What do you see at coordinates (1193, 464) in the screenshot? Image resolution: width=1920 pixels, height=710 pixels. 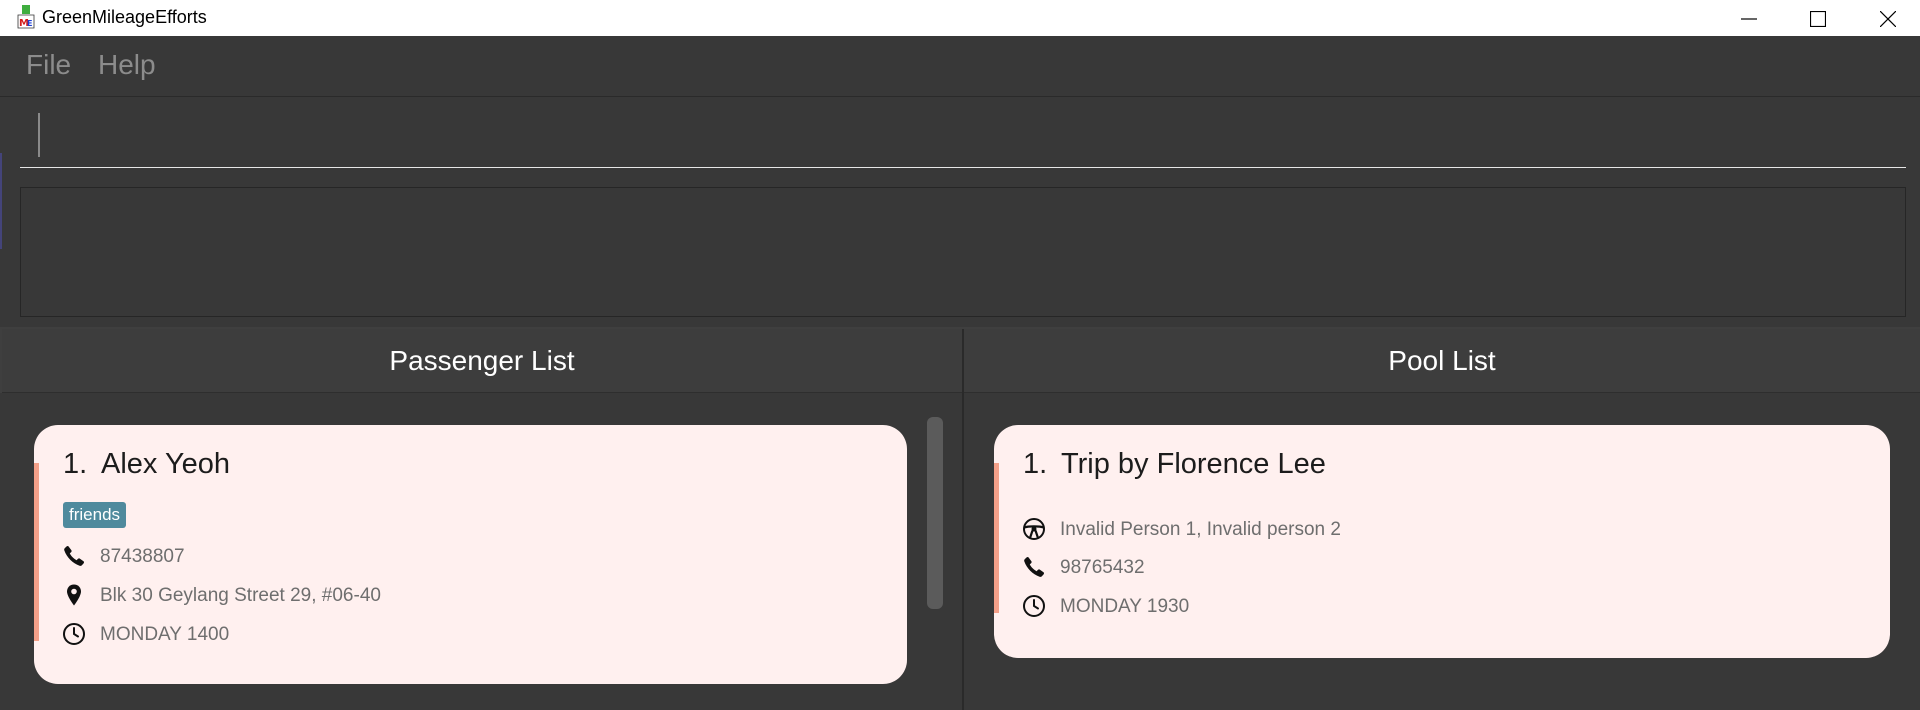 I see `pool-driver-name: Trip by Florence Lee` at bounding box center [1193, 464].